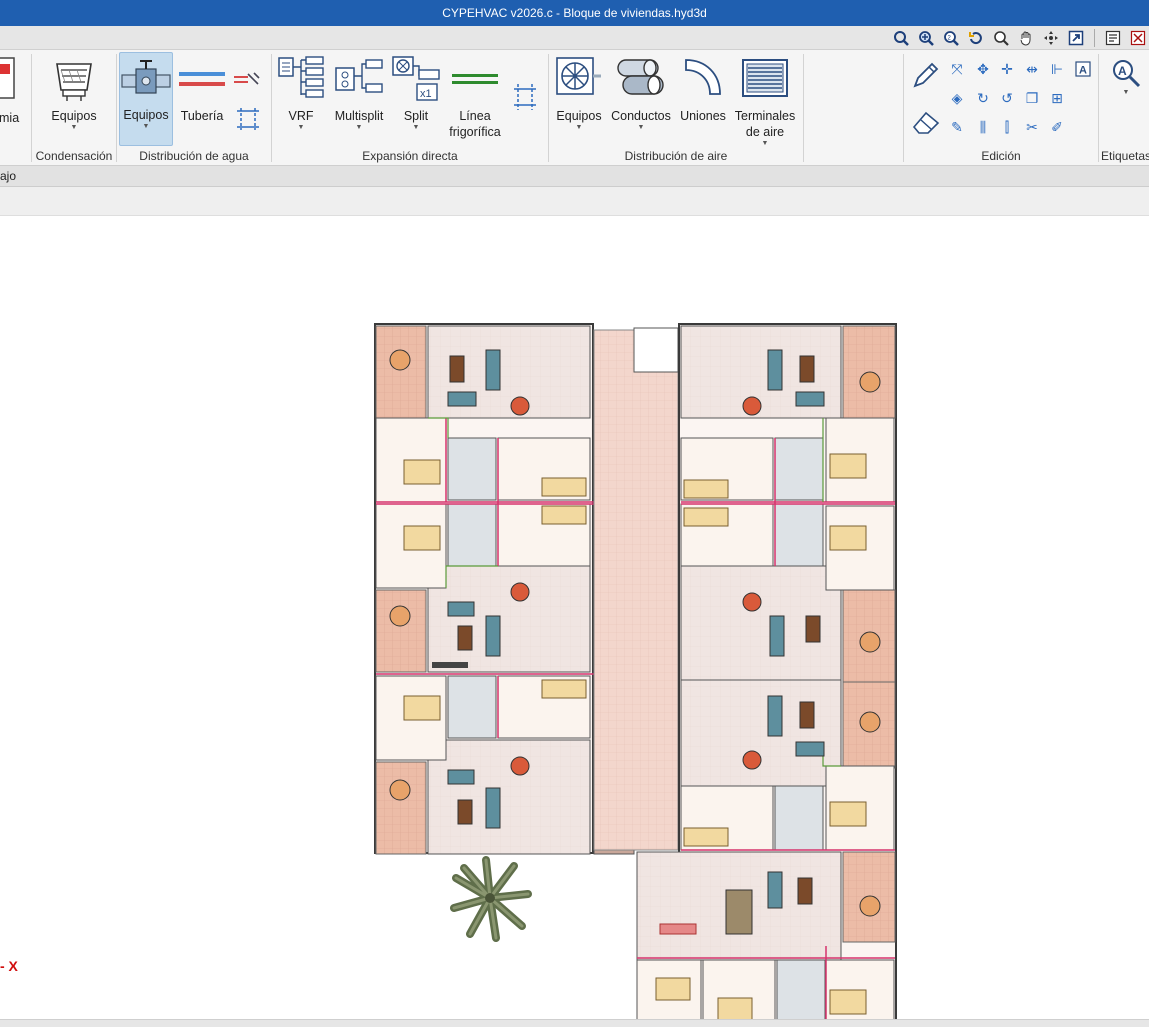 The width and height of the screenshot is (1149, 1027). What do you see at coordinates (9, 966) in the screenshot?
I see `x-axis-label: - X` at bounding box center [9, 966].